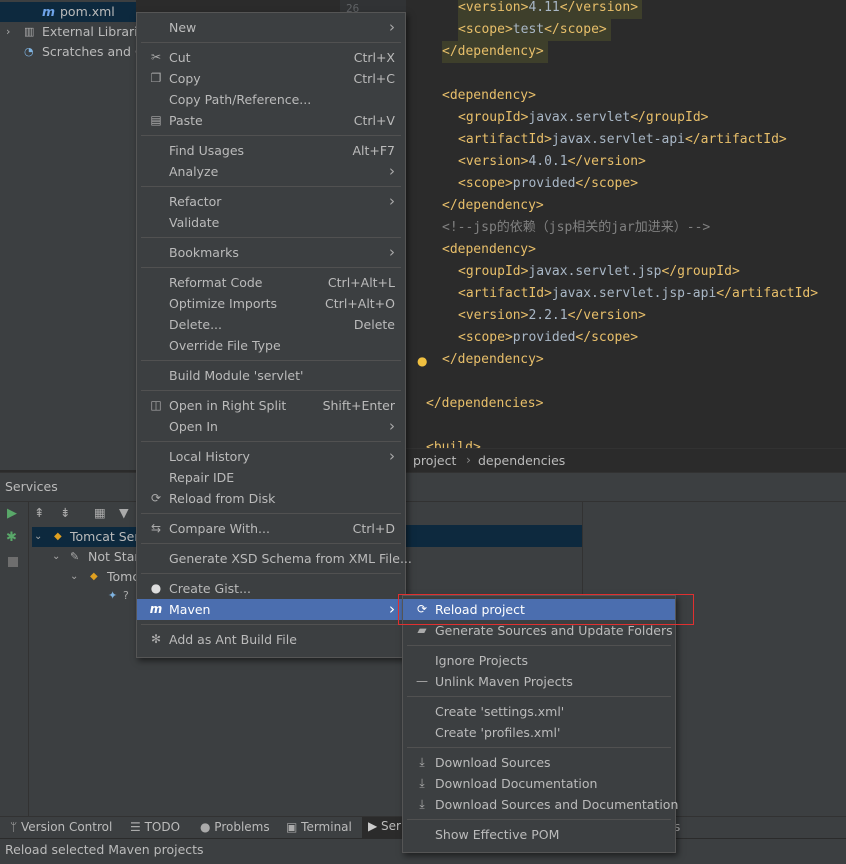  What do you see at coordinates (228, 405) in the screenshot?
I see `menu-item-label: Open in Right Split` at bounding box center [228, 405].